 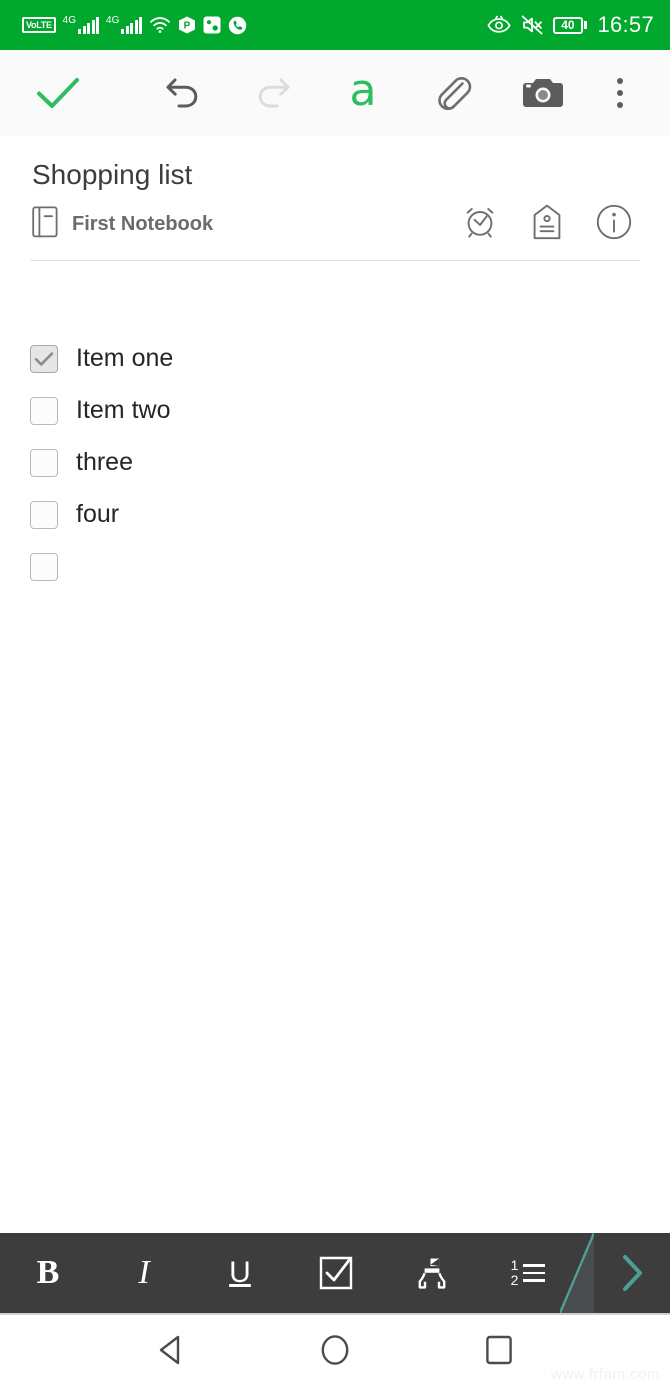 I want to click on text-format-button: a, so click(x=363, y=93).